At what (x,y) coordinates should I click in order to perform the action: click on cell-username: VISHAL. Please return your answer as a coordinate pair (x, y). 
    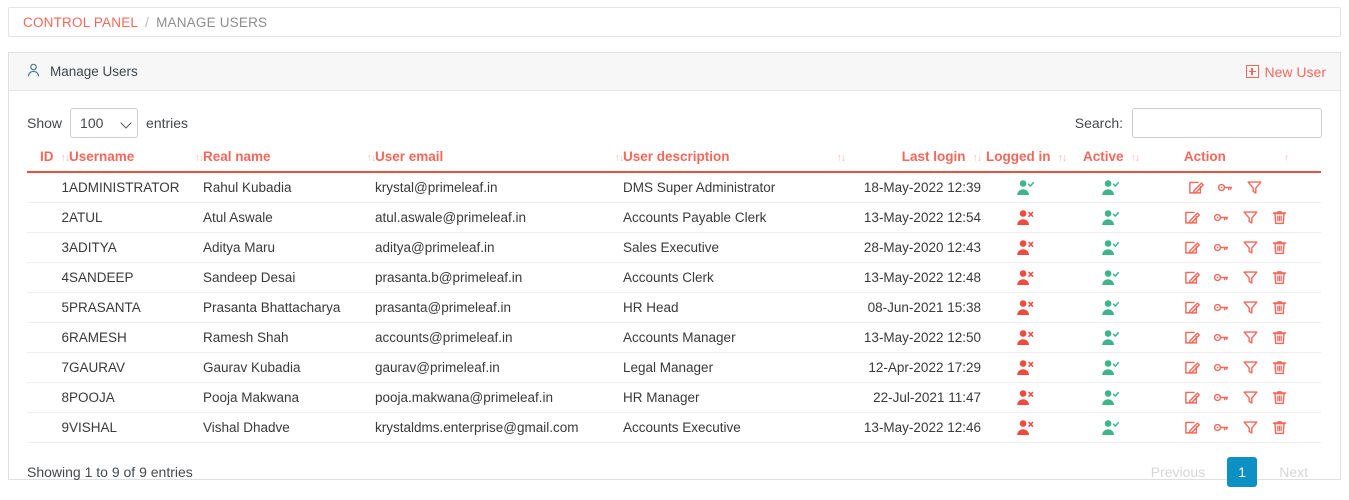
    Looking at the image, I should click on (136, 427).